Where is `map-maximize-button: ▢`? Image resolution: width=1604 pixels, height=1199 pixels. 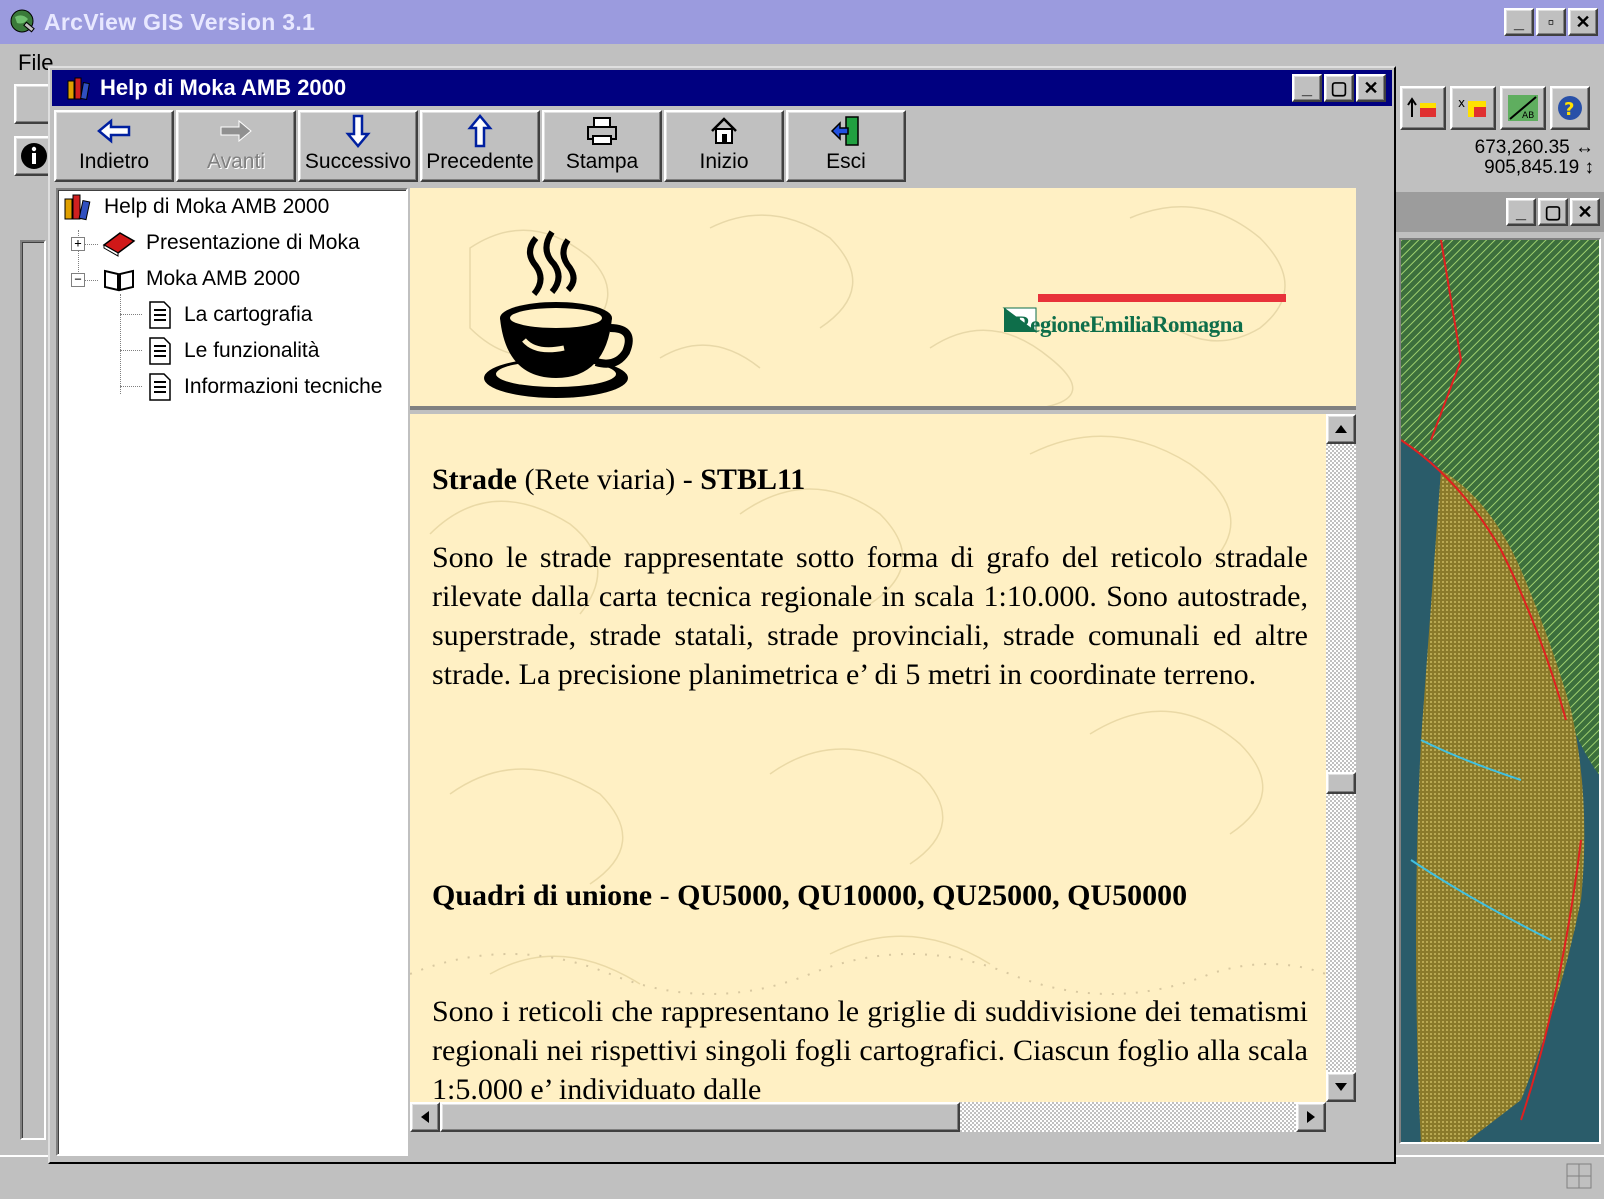
map-maximize-button: ▢ is located at coordinates (1553, 212).